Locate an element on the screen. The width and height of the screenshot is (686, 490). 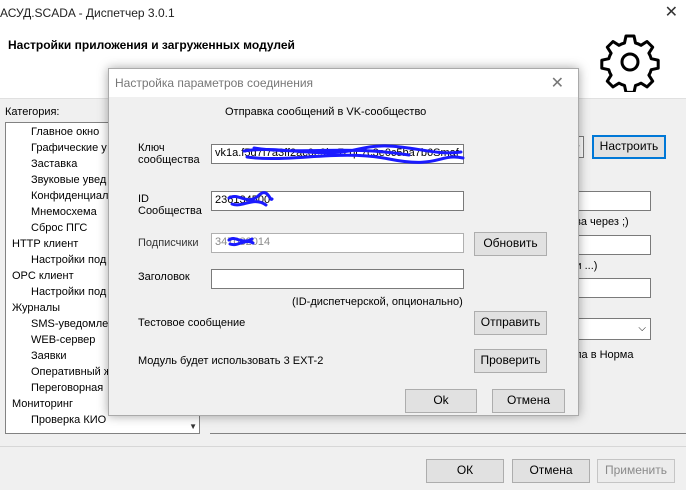
tree-item: Конфиденциал is located at coordinates (69, 196).